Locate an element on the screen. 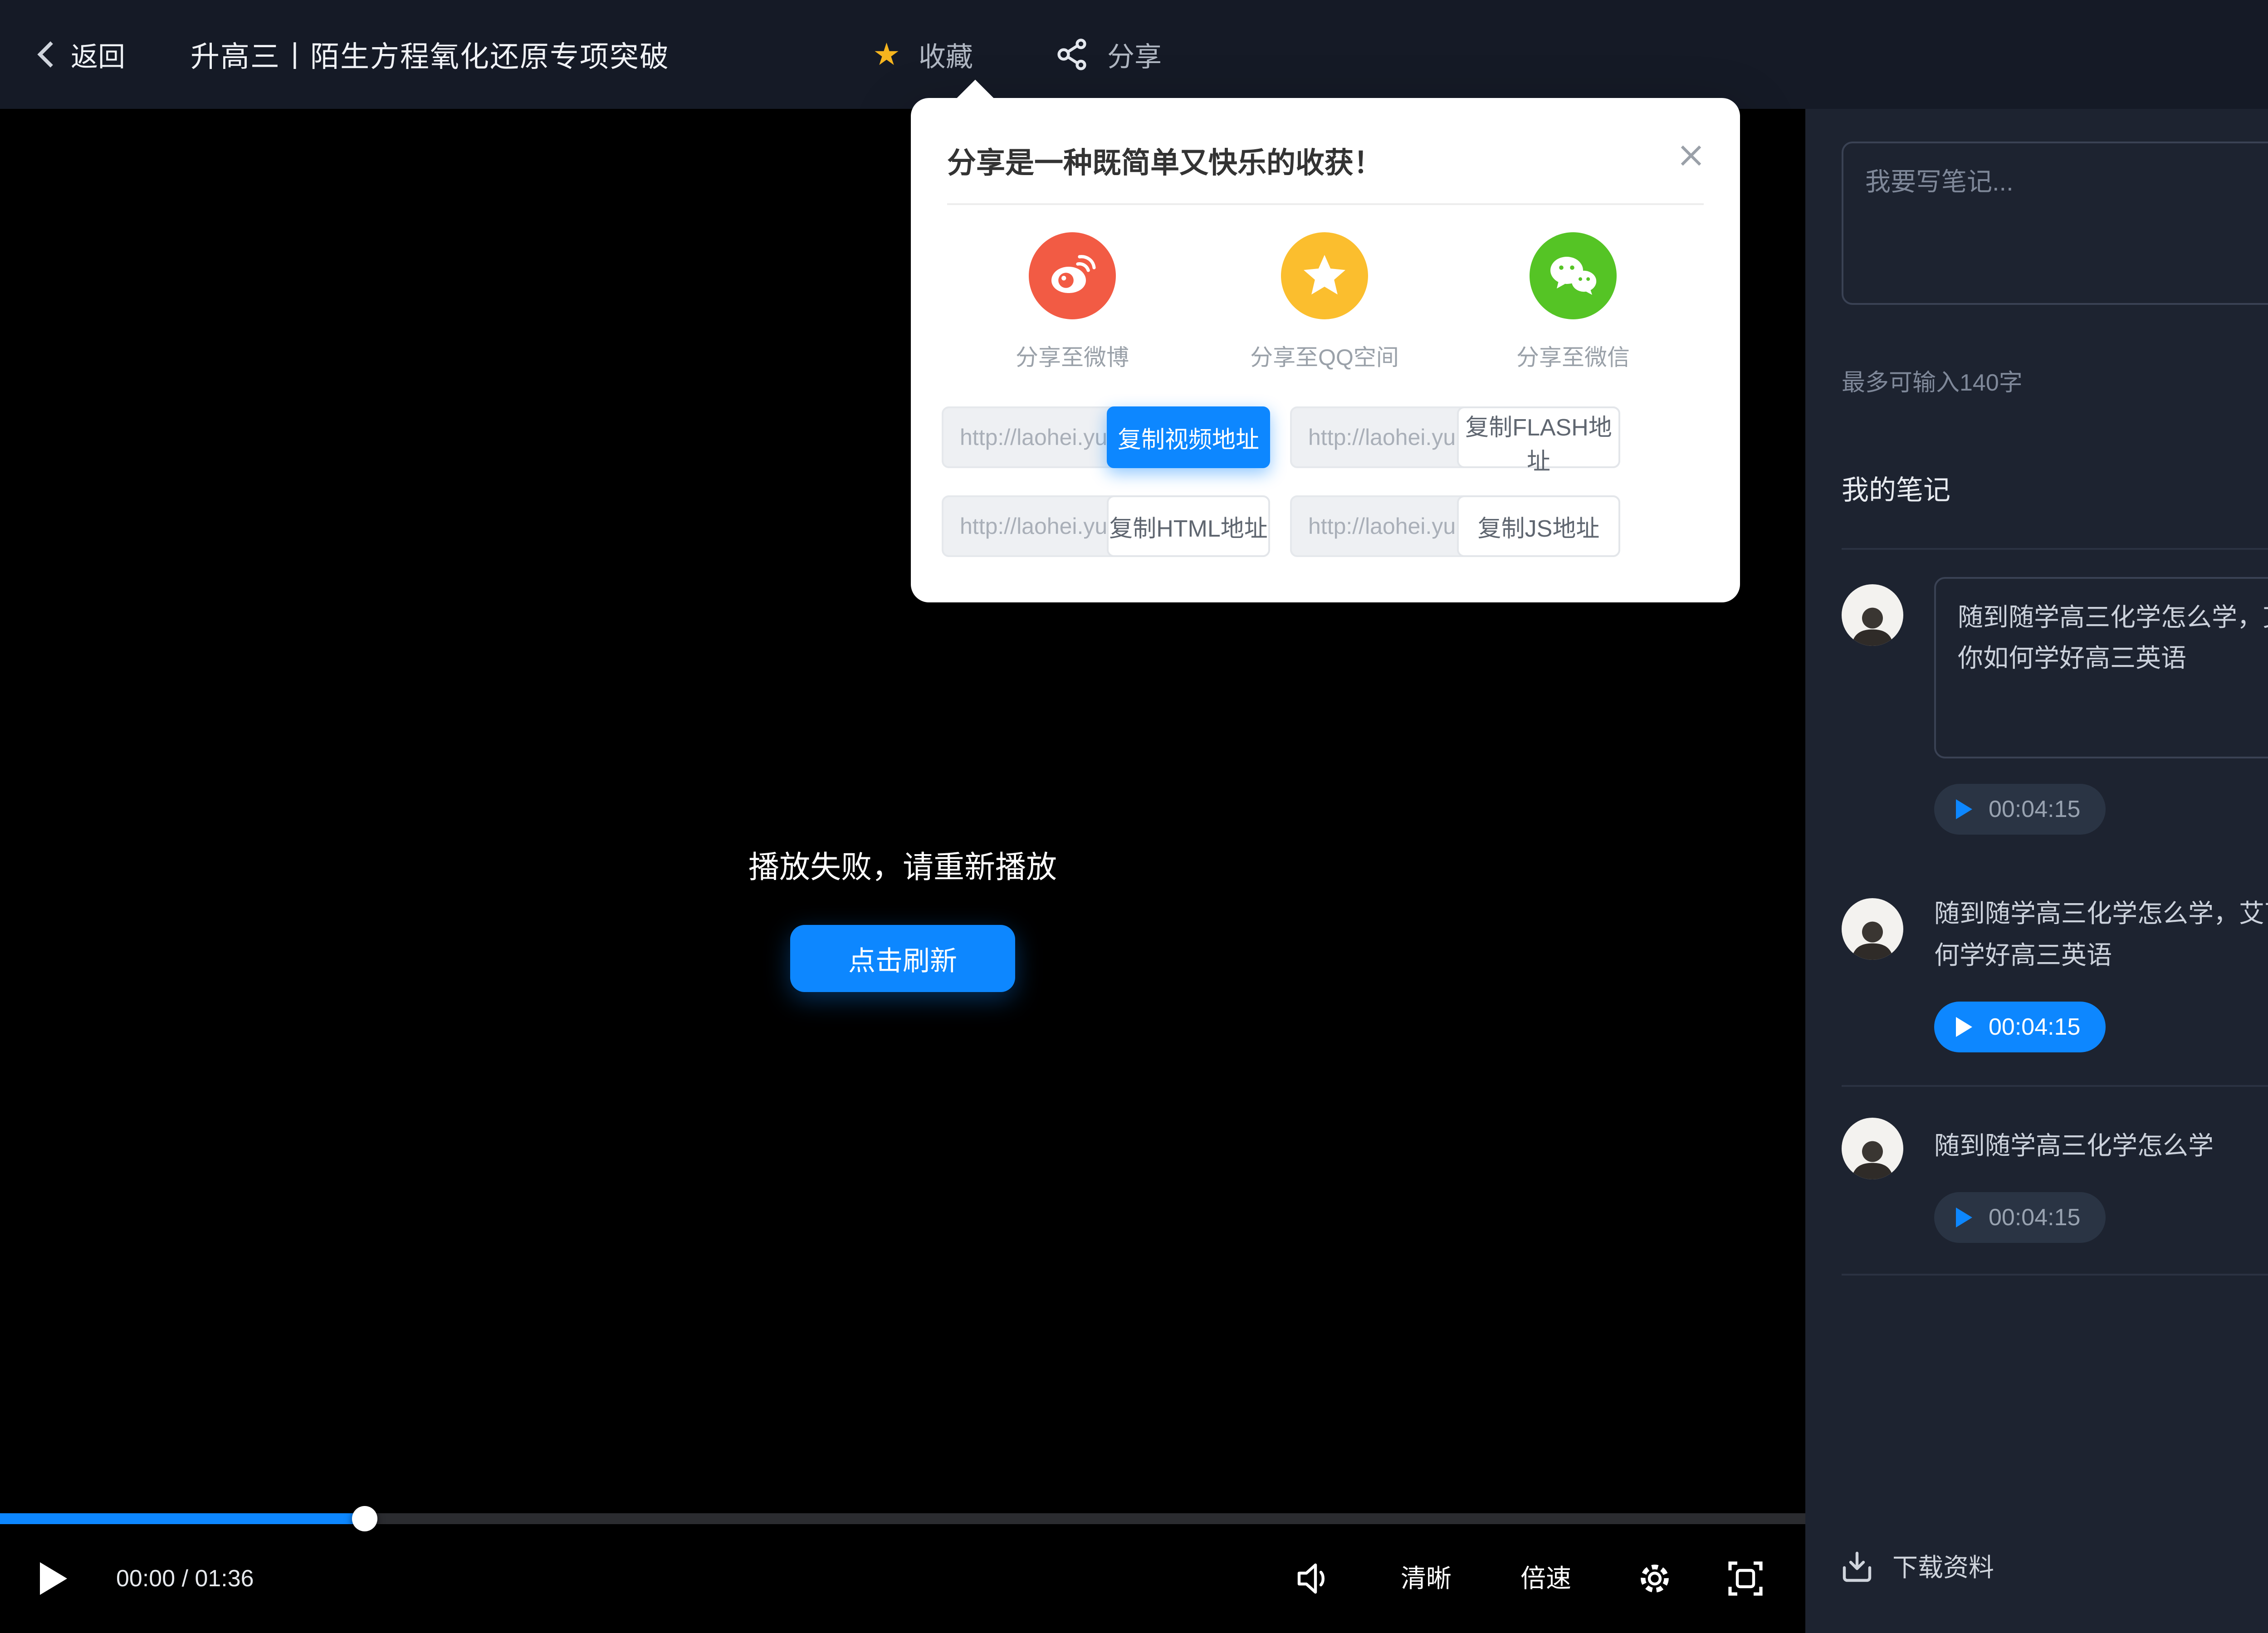  note-max-hint: 最多可输入140字 is located at coordinates (1933, 383).